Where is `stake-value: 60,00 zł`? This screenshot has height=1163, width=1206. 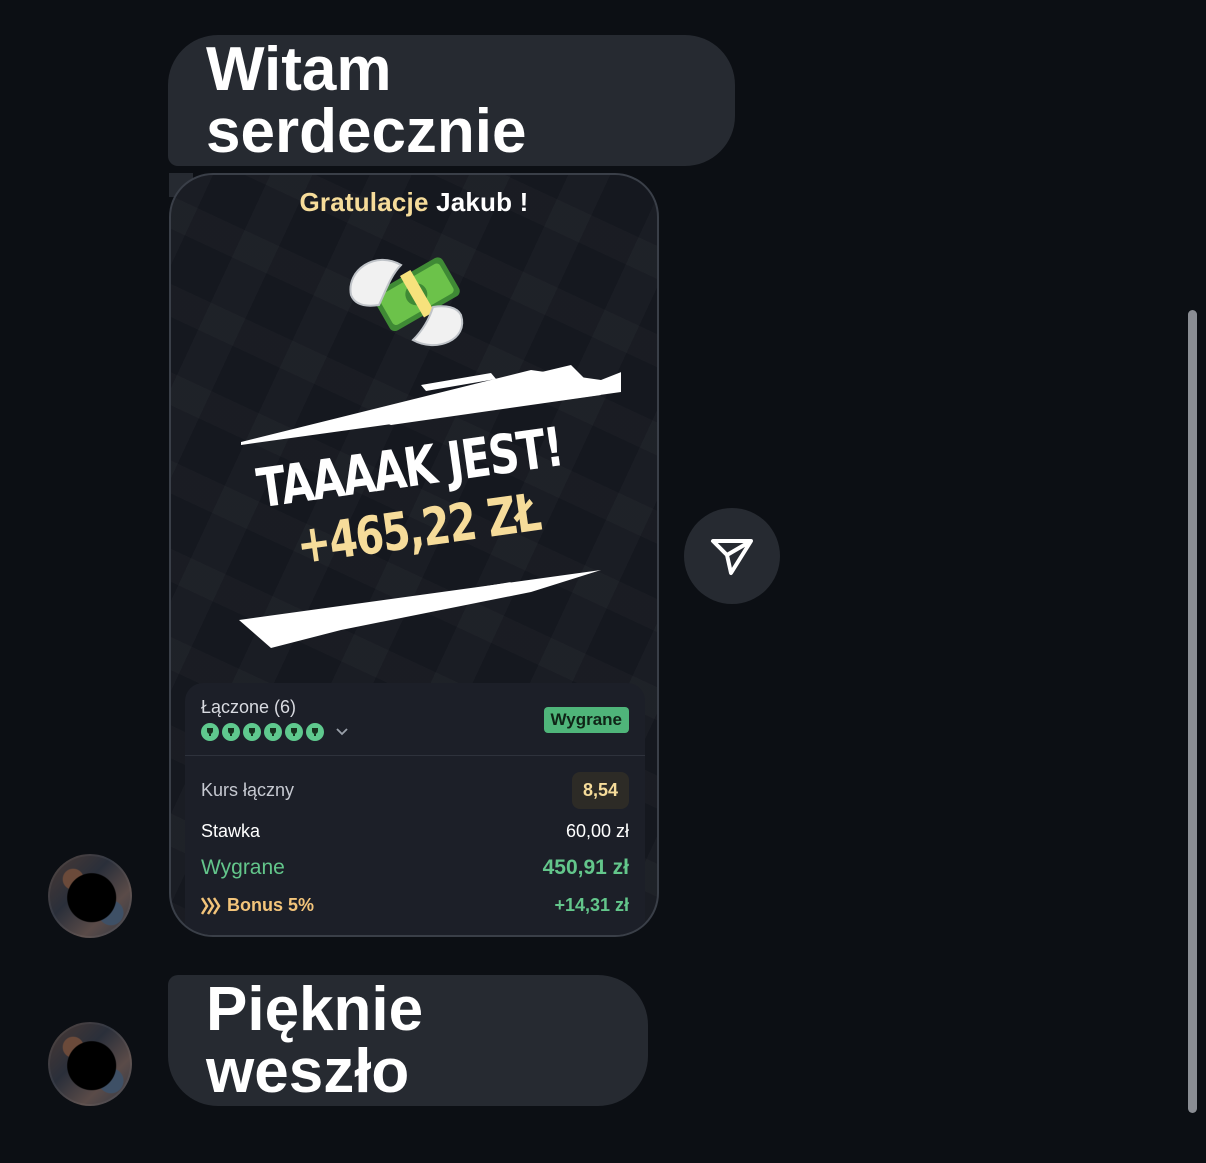
stake-value: 60,00 zł is located at coordinates (597, 831).